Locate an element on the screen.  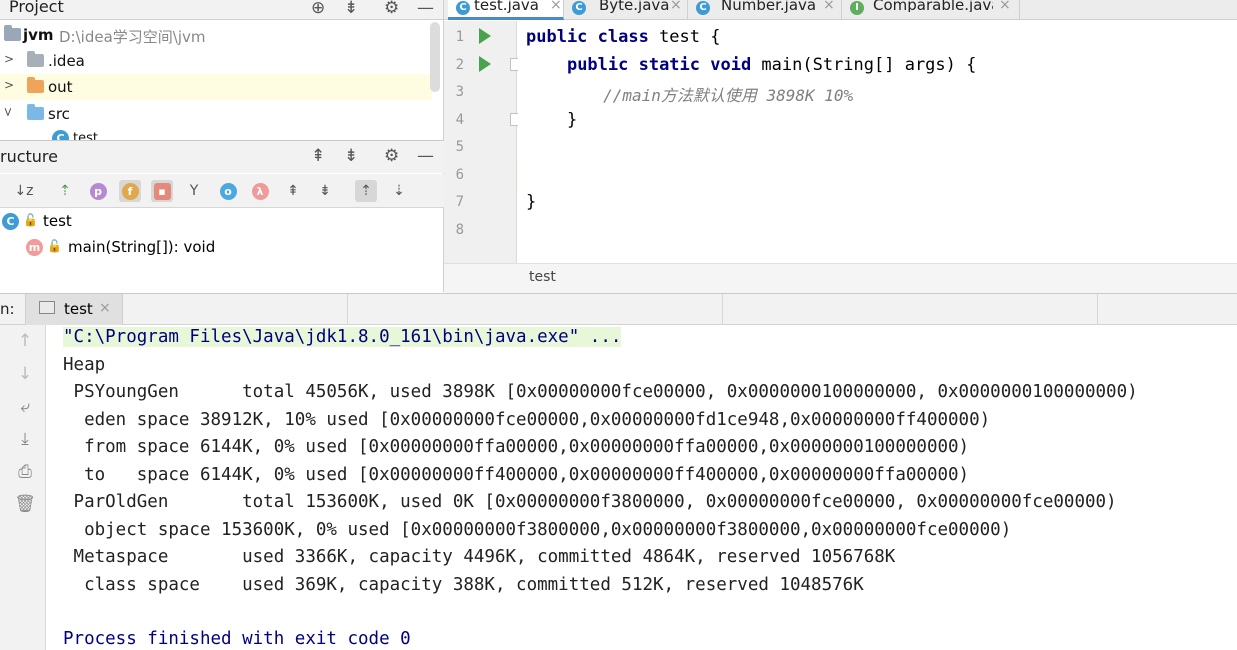
run-tab-label: test is located at coordinates (78, 309).